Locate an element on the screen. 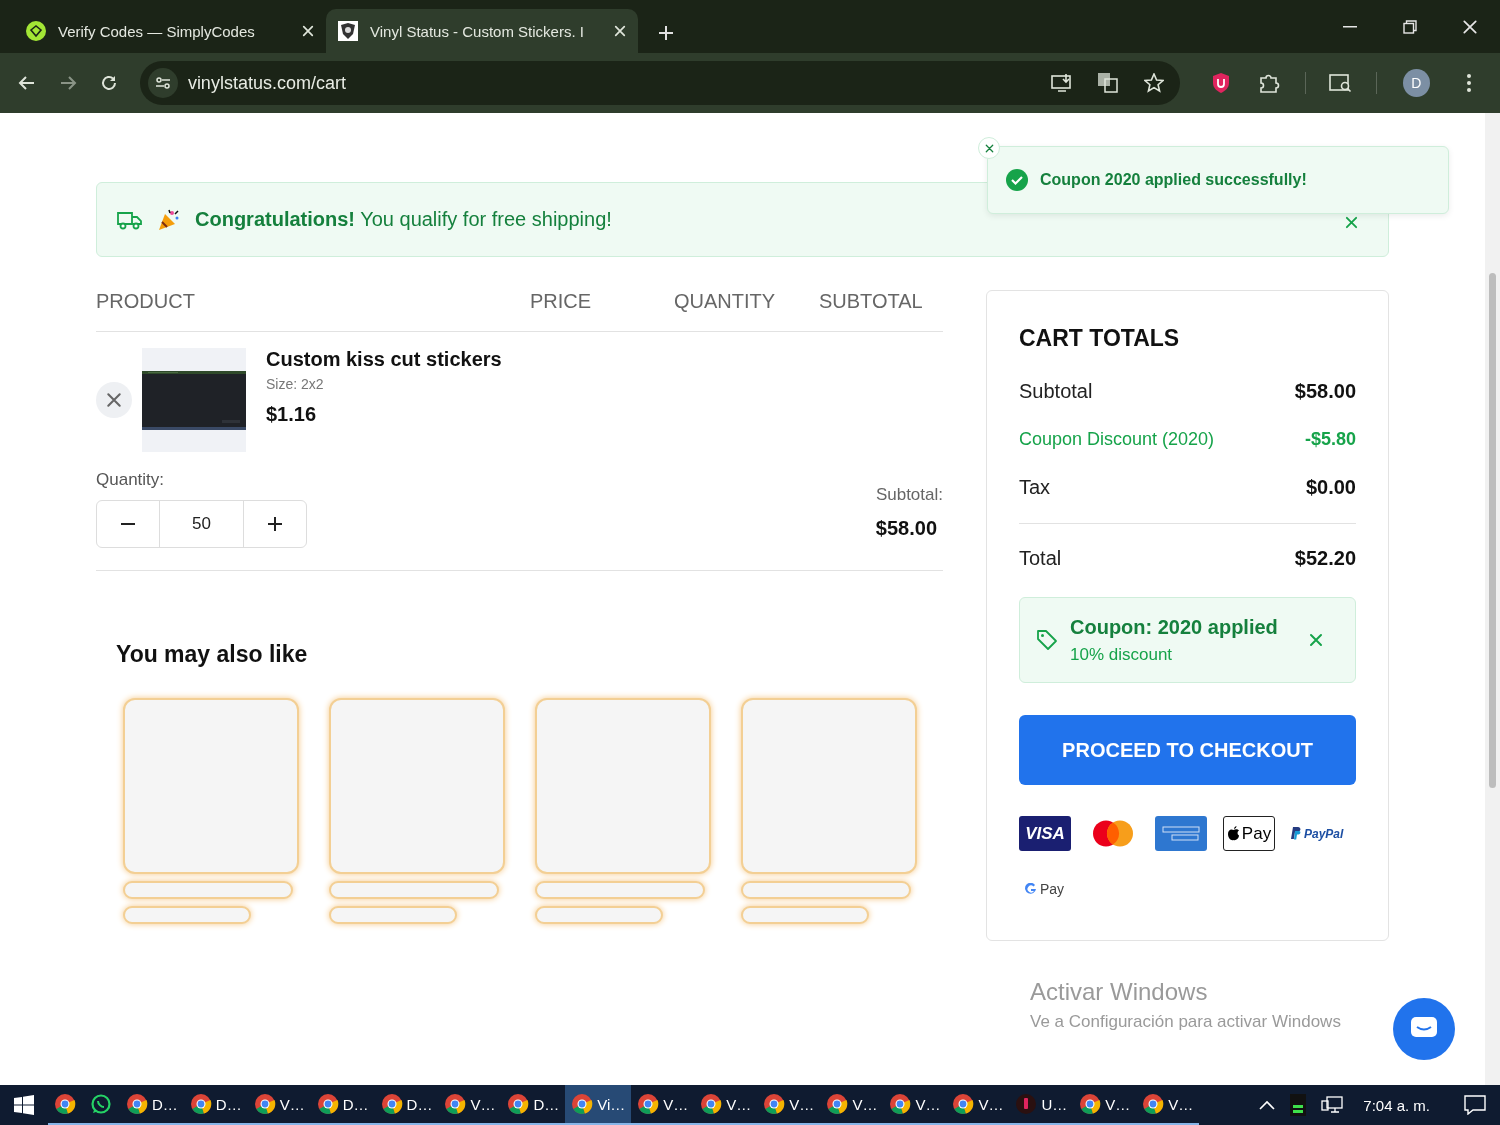 The width and height of the screenshot is (1500, 1125). clock: 7:04 a. m. is located at coordinates (1396, 1105).